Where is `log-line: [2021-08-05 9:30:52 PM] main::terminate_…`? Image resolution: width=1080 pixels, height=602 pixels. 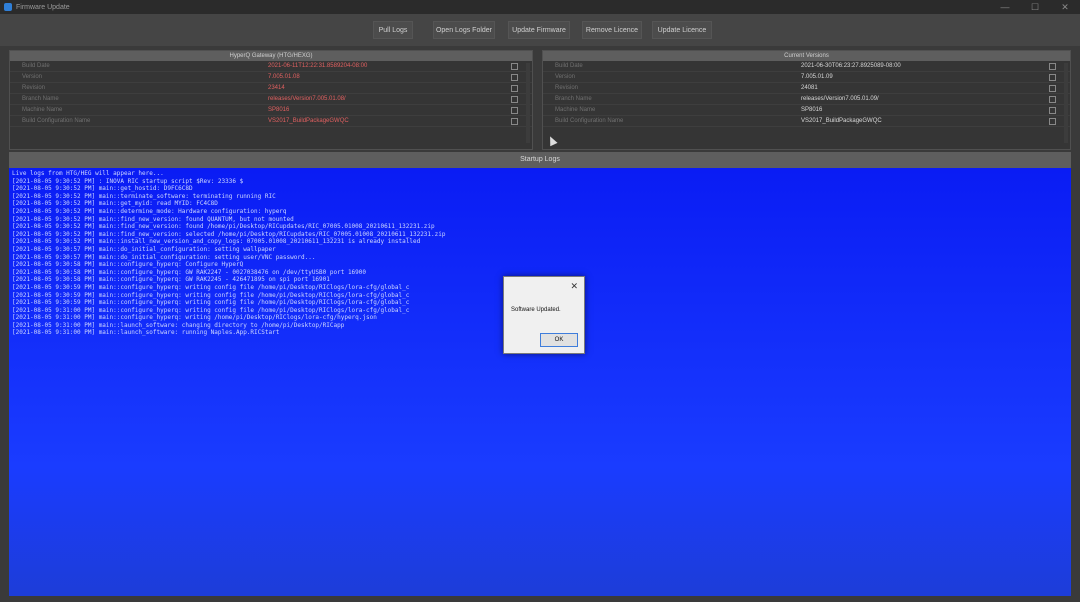
log-line: [2021-08-05 9:30:52 PM] main::terminate_… is located at coordinates (144, 196).